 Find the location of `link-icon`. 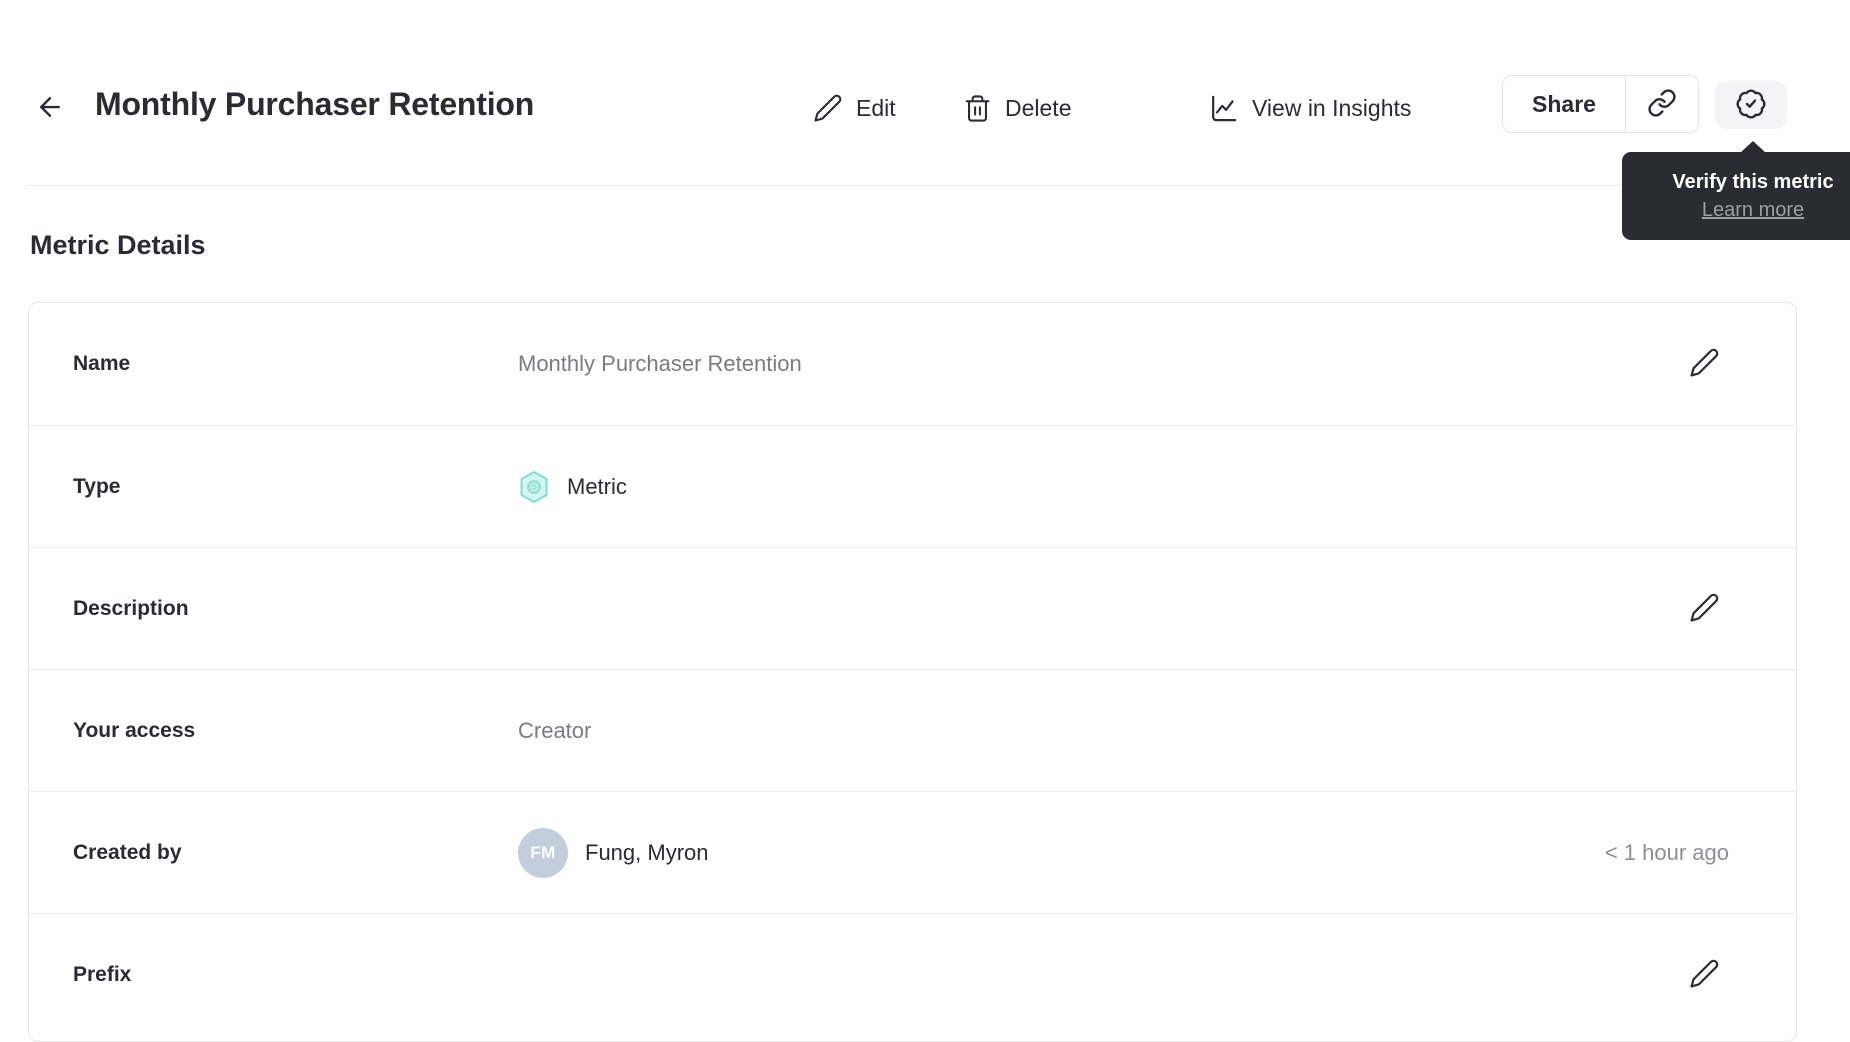

link-icon is located at coordinates (1662, 104).